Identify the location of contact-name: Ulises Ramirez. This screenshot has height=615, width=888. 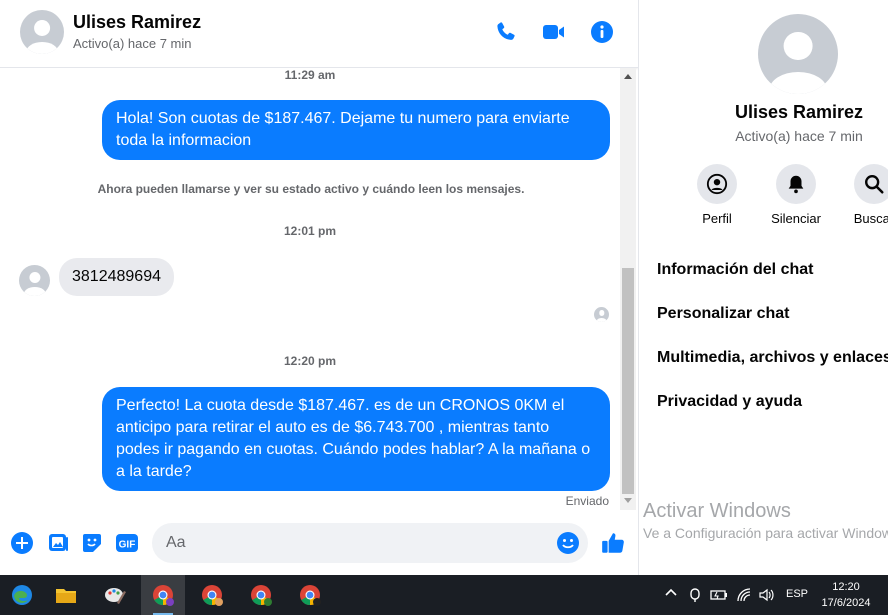
(137, 22).